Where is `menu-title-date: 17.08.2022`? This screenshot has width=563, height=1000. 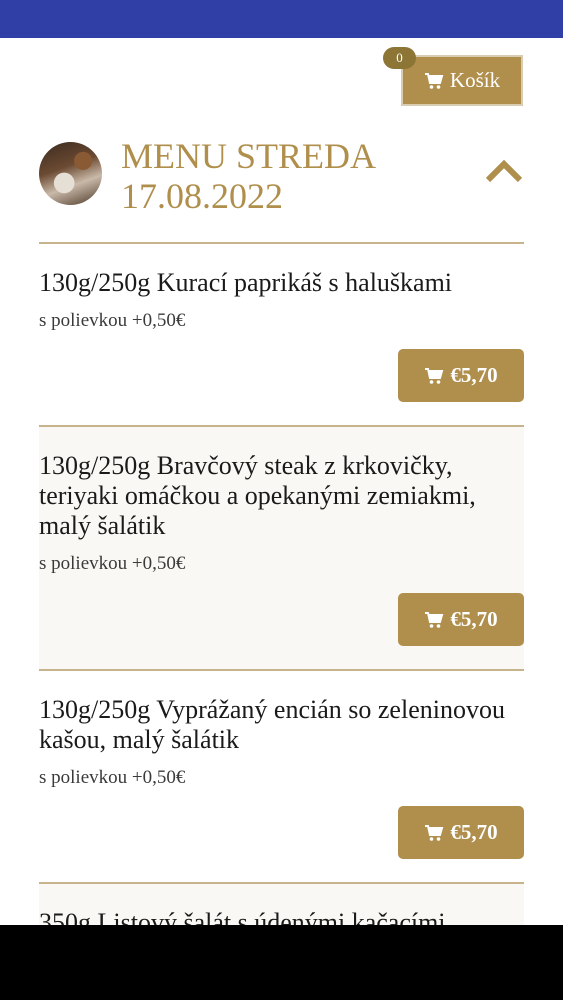 menu-title-date: 17.08.2022 is located at coordinates (202, 196).